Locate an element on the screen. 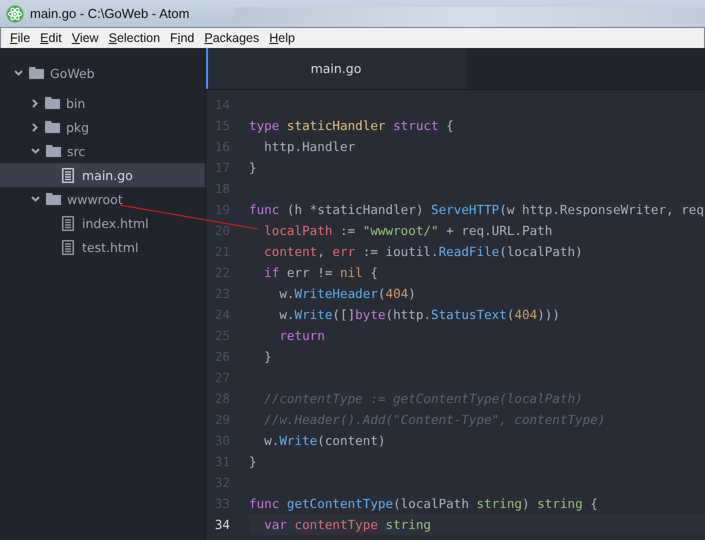 This screenshot has height=540, width=705. code-line: type staticHandler struct { is located at coordinates (351, 125).